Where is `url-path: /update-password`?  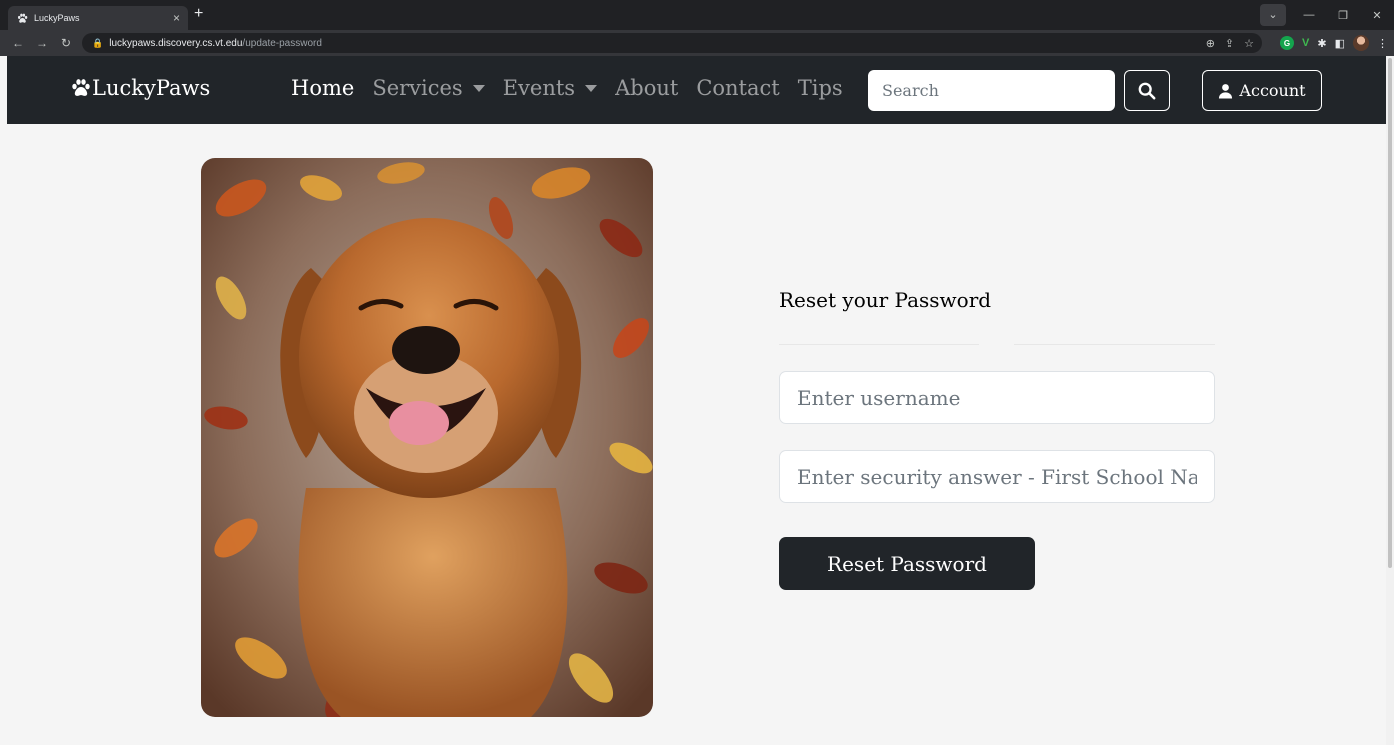 url-path: /update-password is located at coordinates (282, 43).